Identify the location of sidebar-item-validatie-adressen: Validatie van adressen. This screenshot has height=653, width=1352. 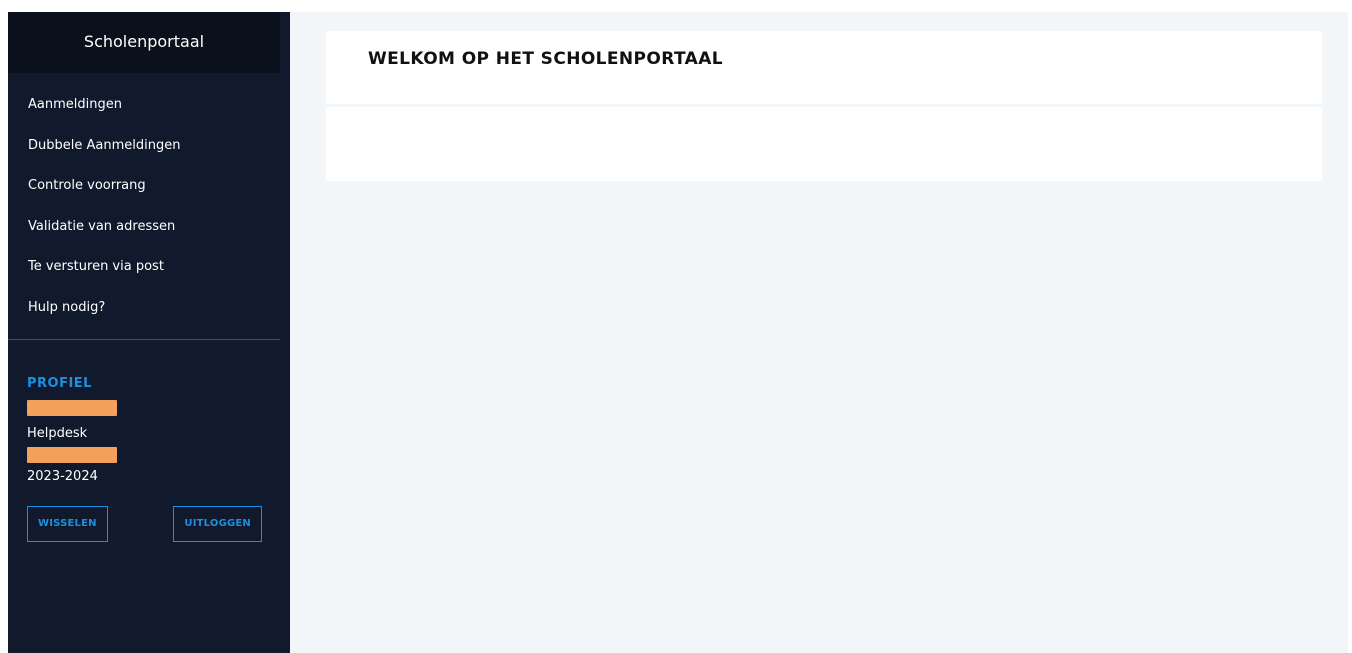
(149, 237).